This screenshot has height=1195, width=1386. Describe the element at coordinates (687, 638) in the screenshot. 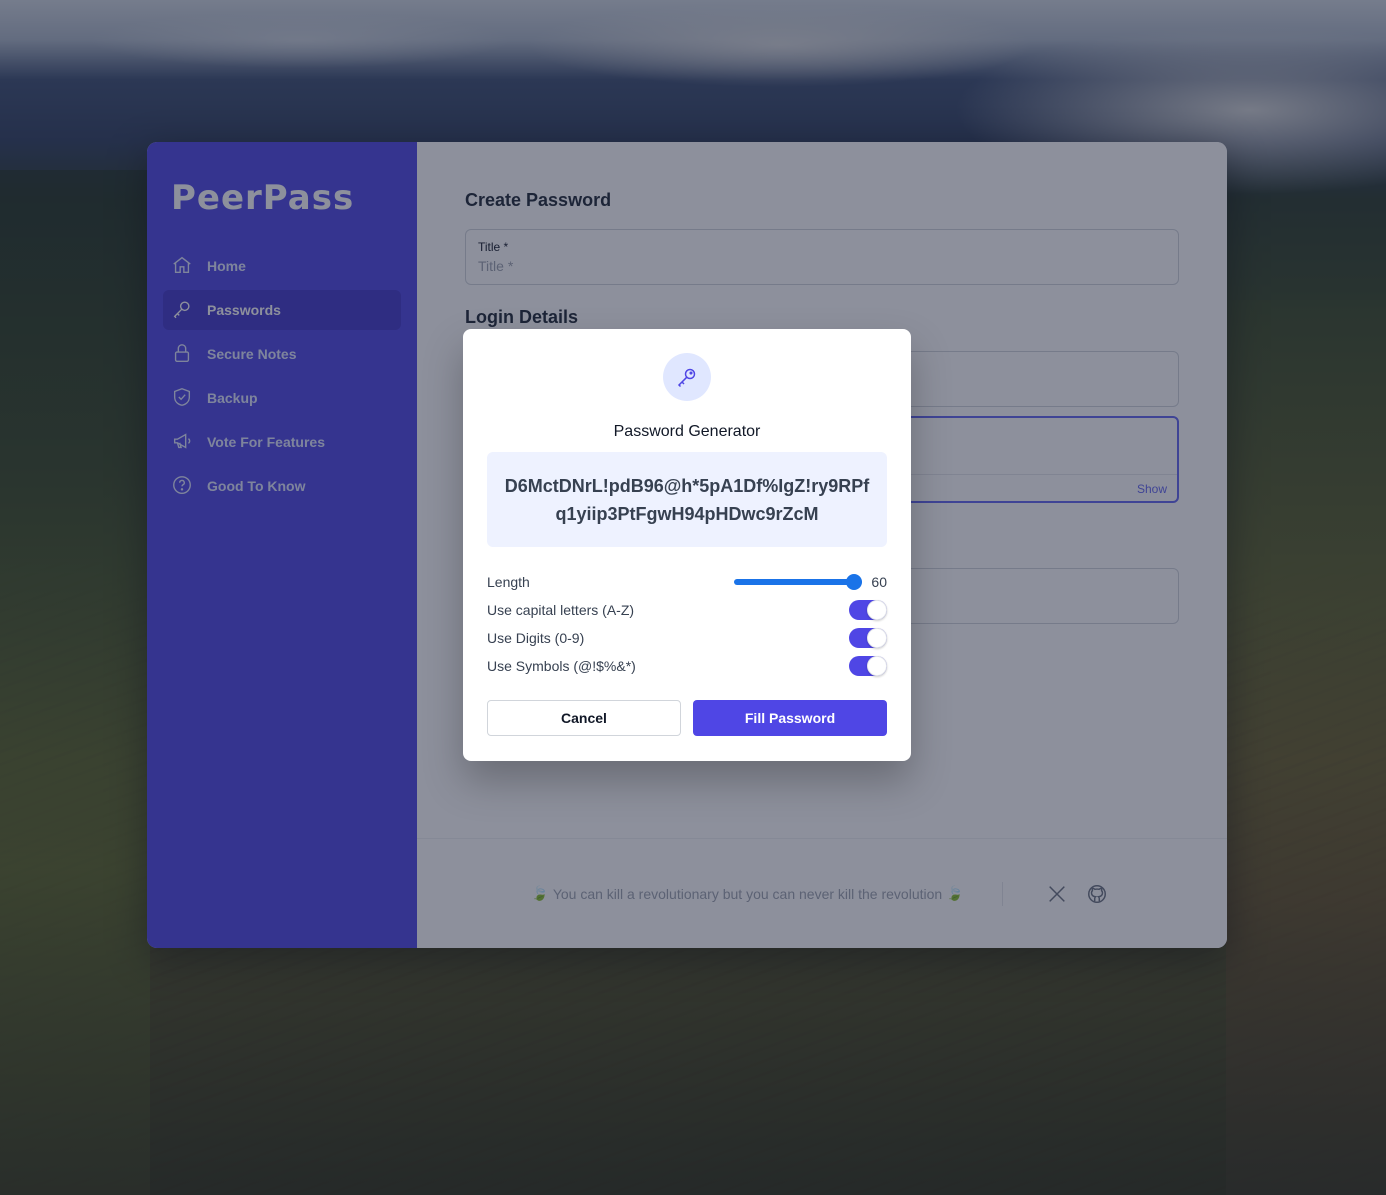

I see `option-digits: Use Digits (0-9)` at that location.